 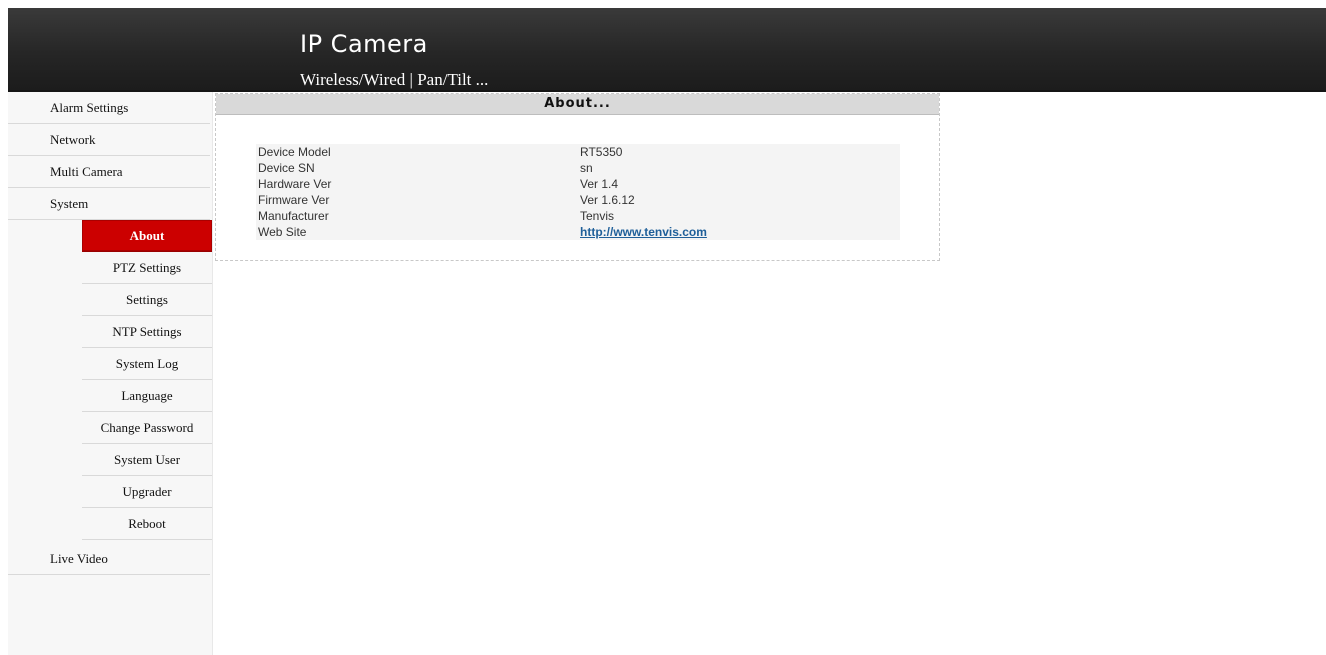 I want to click on sidebar-subitem-about: About, so click(x=147, y=236).